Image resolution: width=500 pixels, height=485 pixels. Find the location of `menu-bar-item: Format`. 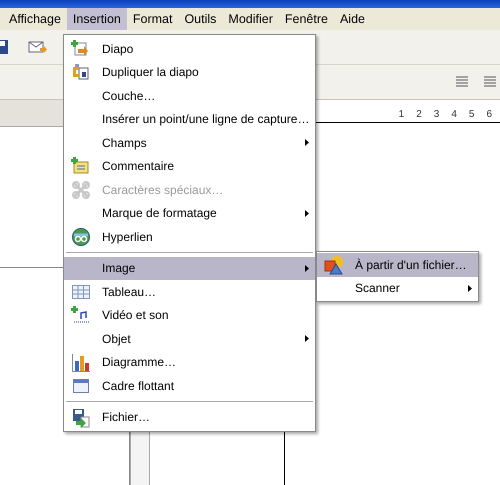

menu-bar-item: Format is located at coordinates (152, 19).